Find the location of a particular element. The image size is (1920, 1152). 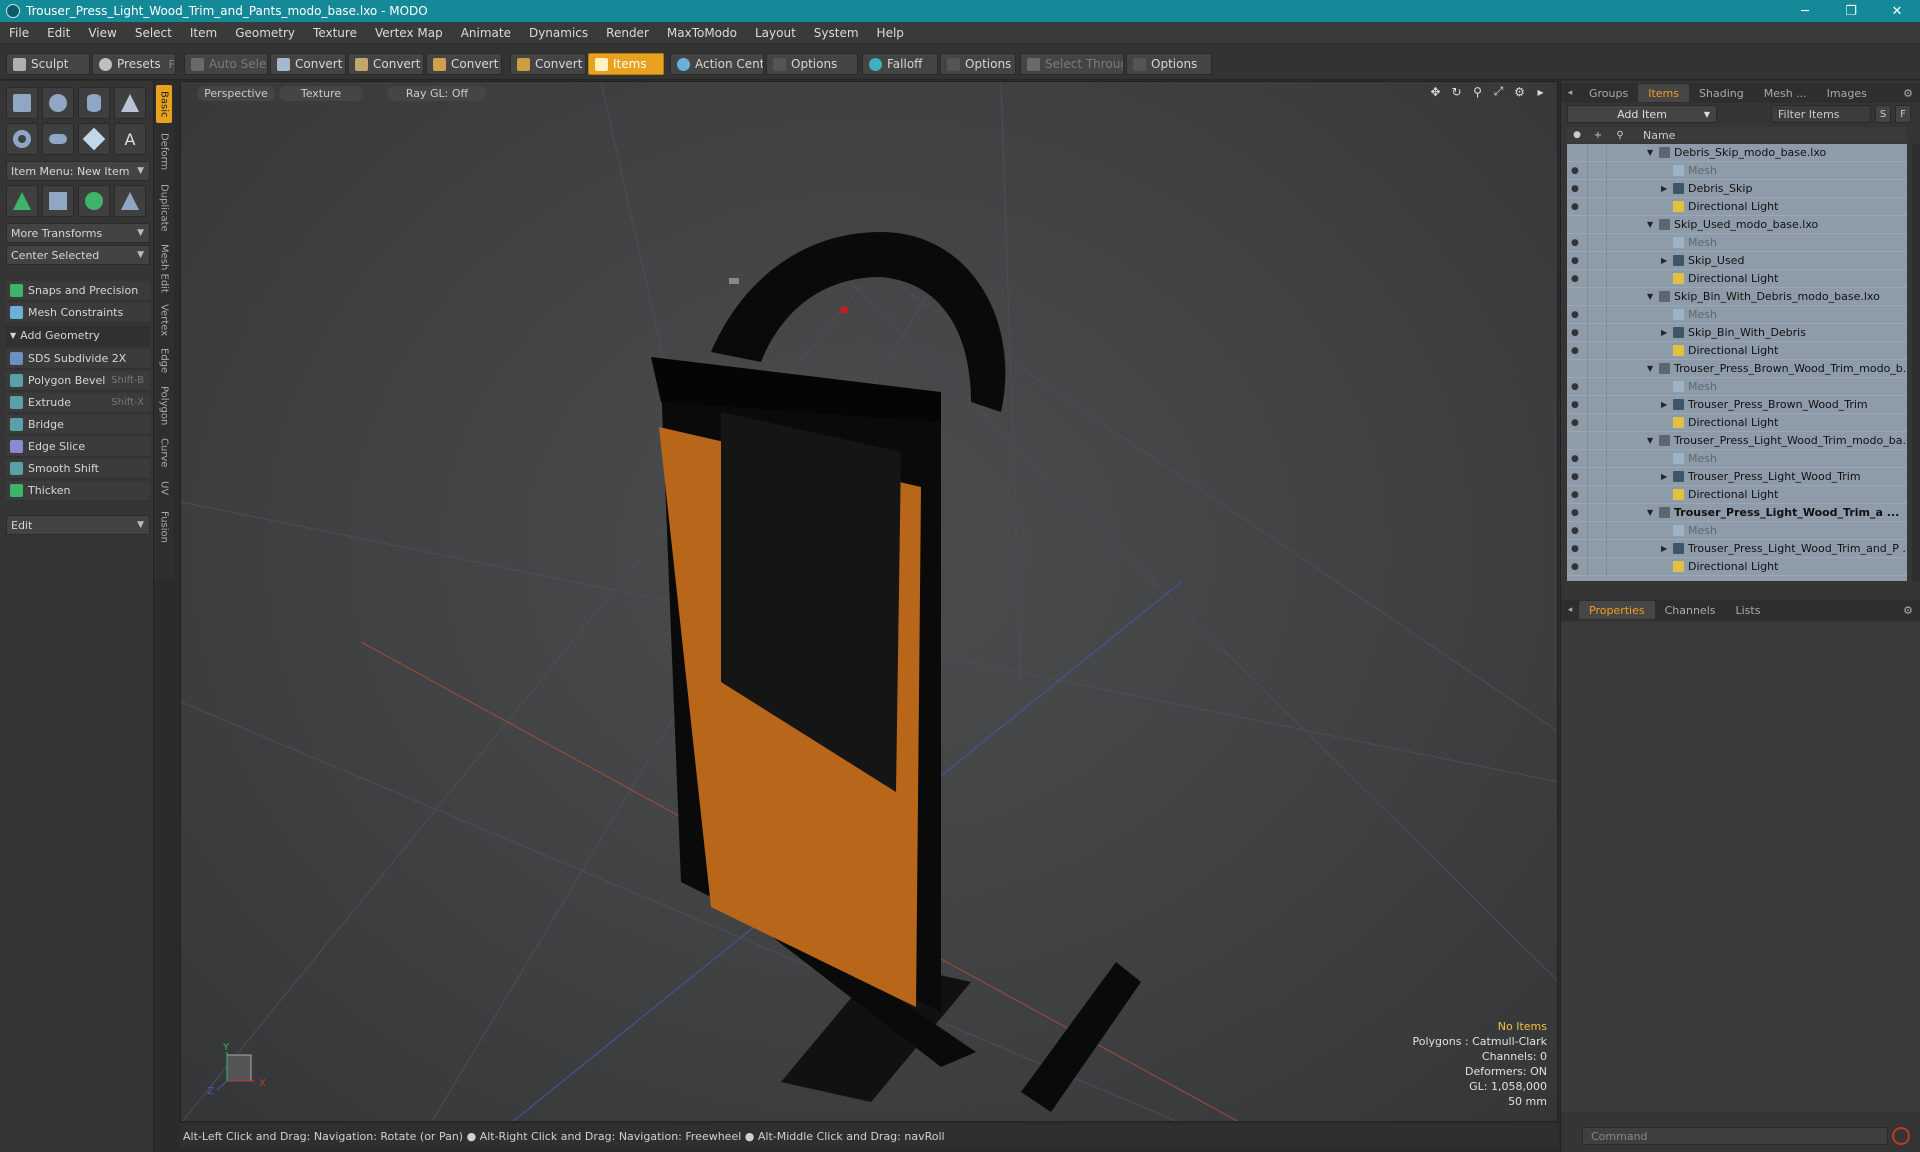

tree-scene-row: ▼ Skip_Used_modo_base.lxo is located at coordinates (1737, 224).